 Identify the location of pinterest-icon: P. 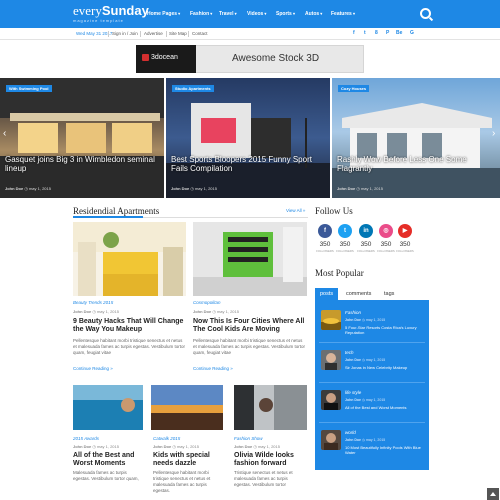
(387, 33).